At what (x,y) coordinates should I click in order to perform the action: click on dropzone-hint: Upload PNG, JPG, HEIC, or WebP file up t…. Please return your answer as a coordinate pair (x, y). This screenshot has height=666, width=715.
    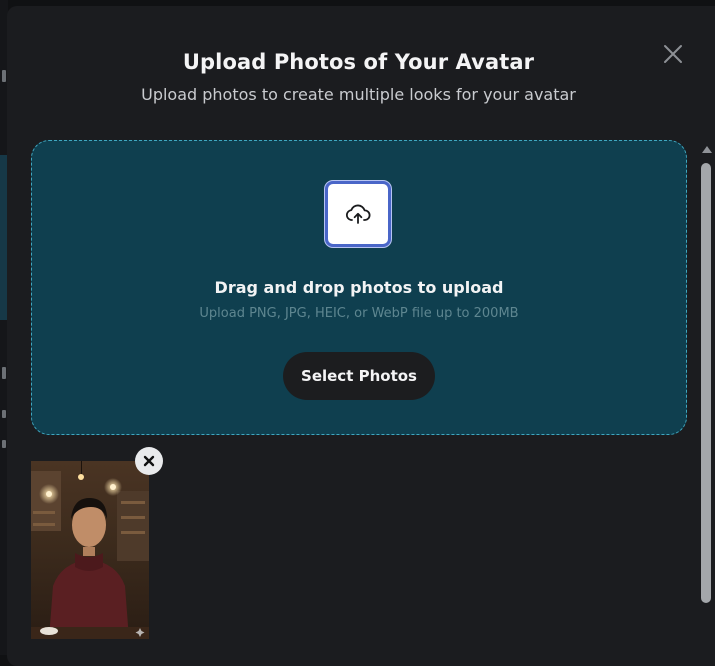
    Looking at the image, I should click on (359, 313).